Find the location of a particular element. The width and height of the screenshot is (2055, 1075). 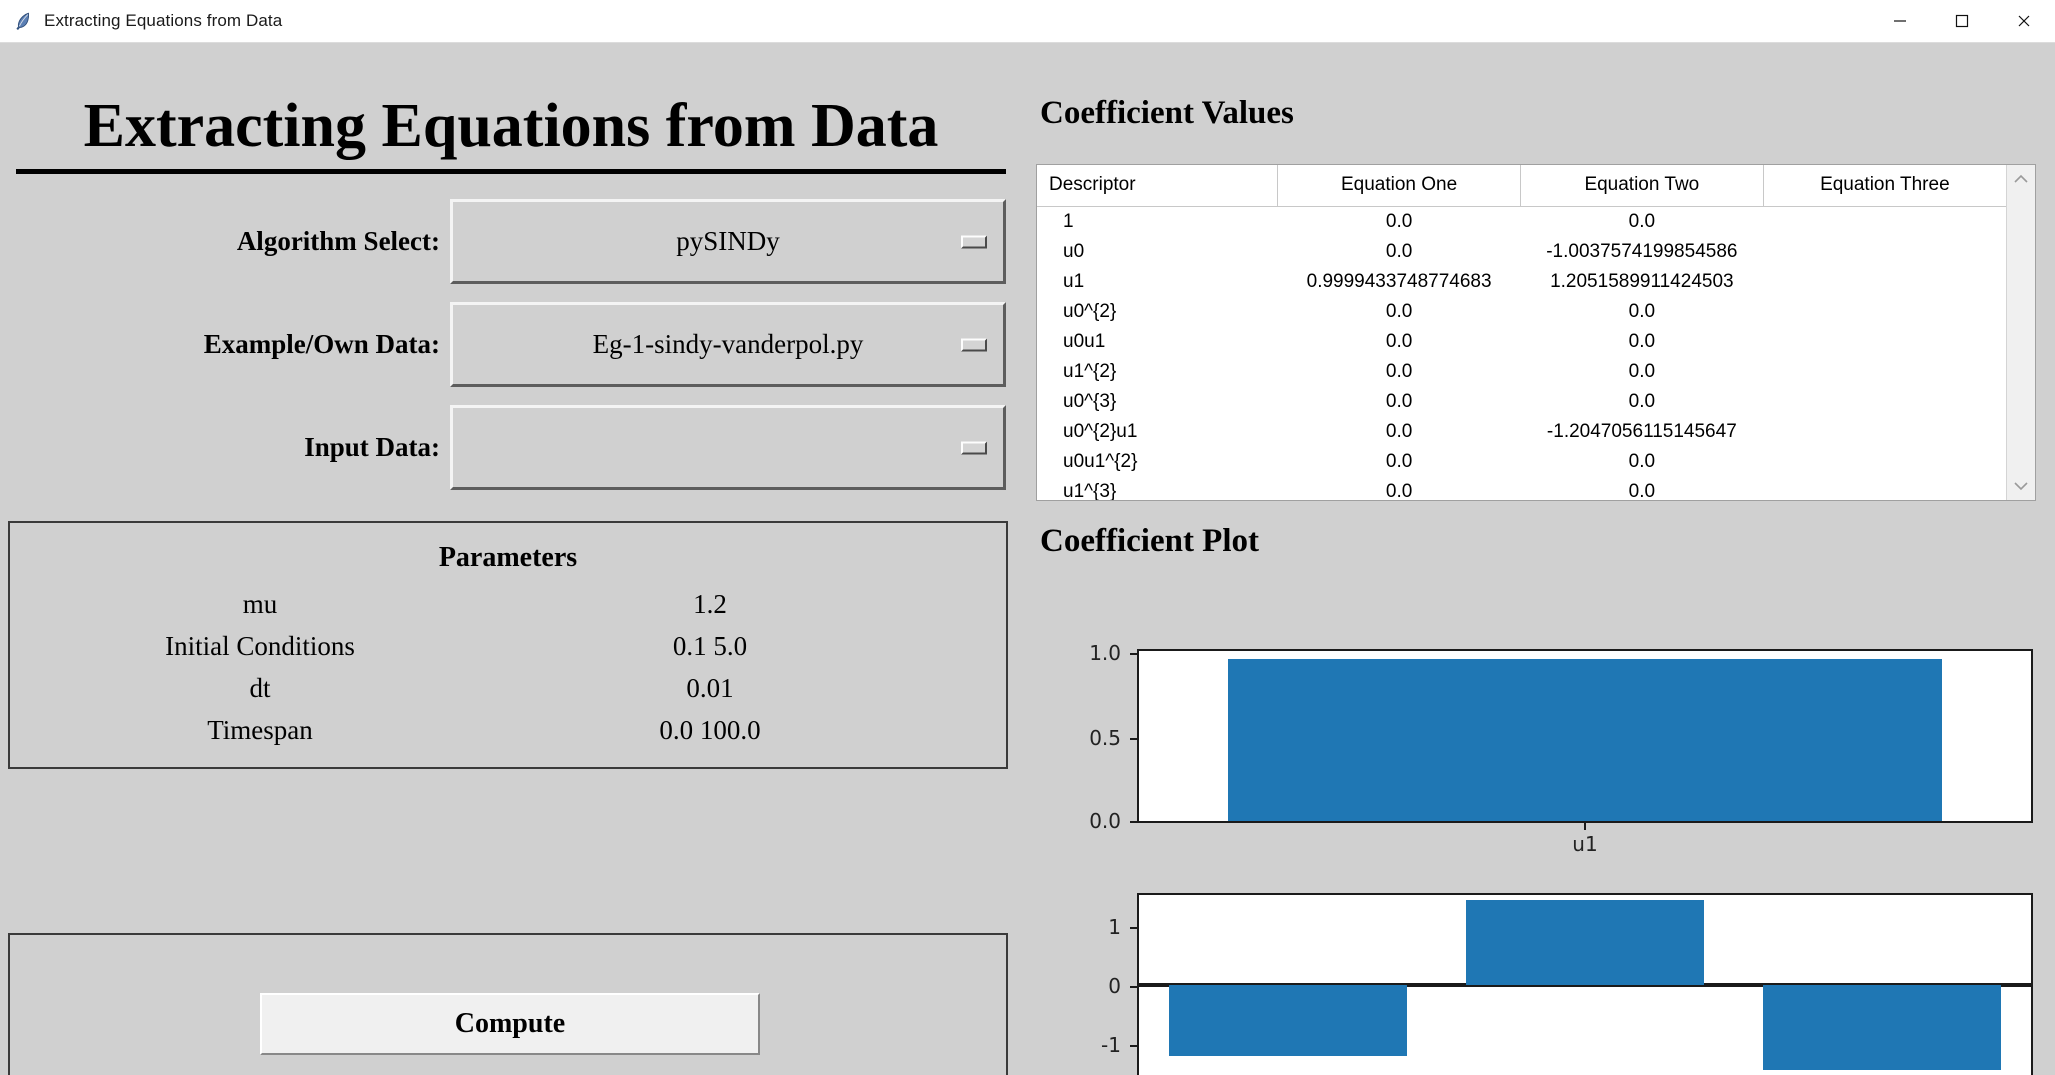

column-header-descriptor: Descriptor is located at coordinates (1158, 186).